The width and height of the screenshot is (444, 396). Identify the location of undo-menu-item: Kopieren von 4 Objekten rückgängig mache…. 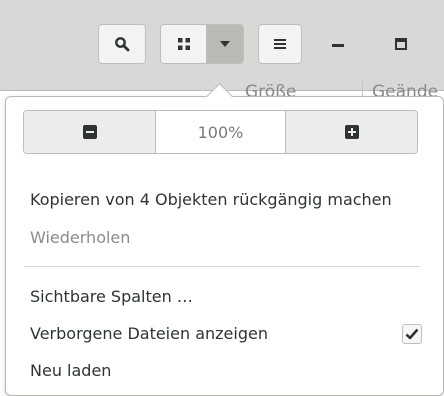
(211, 199).